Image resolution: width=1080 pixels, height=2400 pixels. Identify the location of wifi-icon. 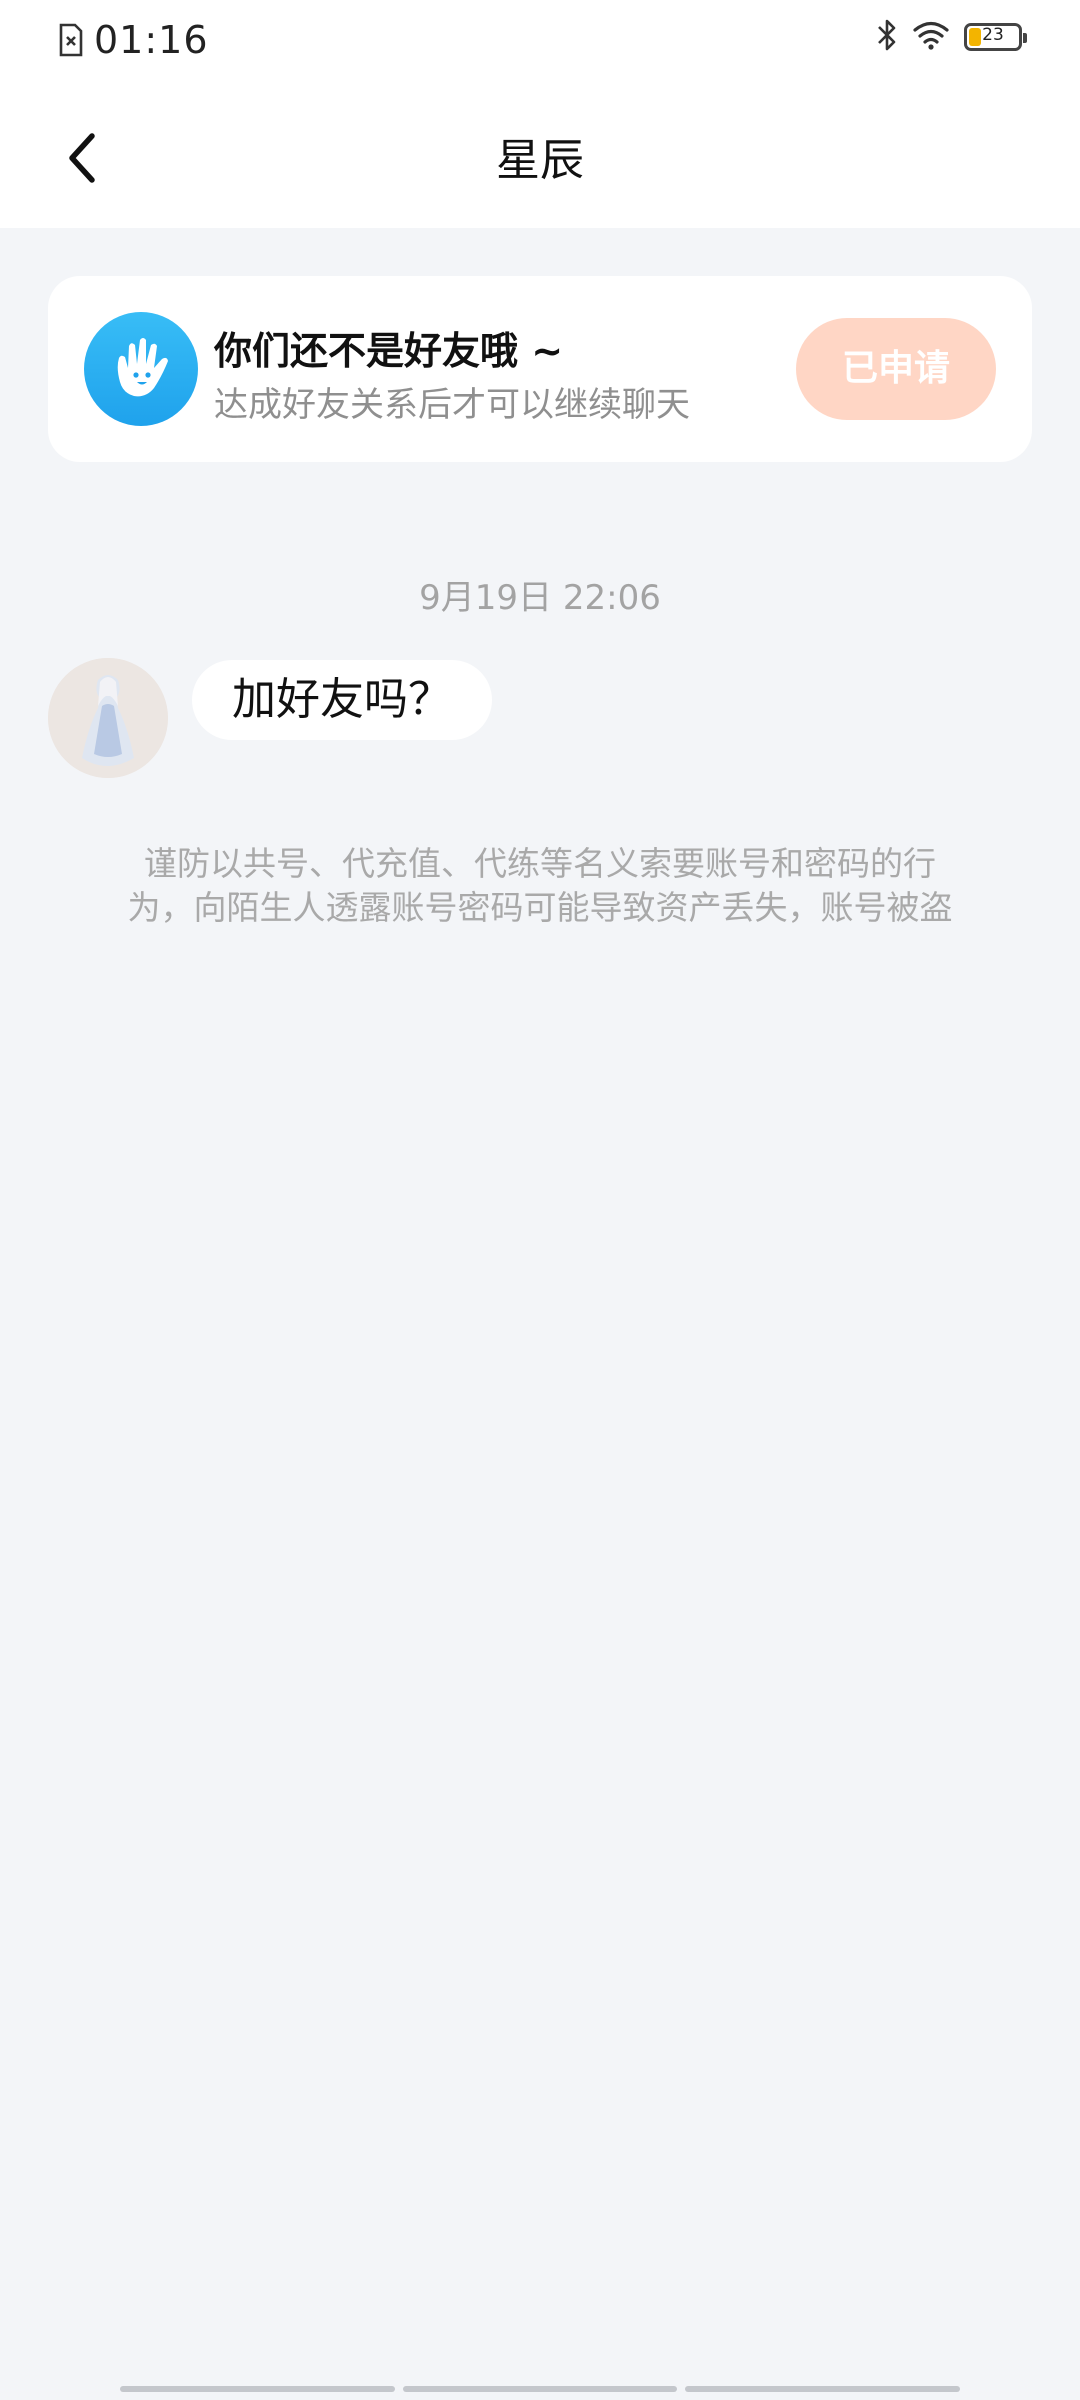
(931, 37).